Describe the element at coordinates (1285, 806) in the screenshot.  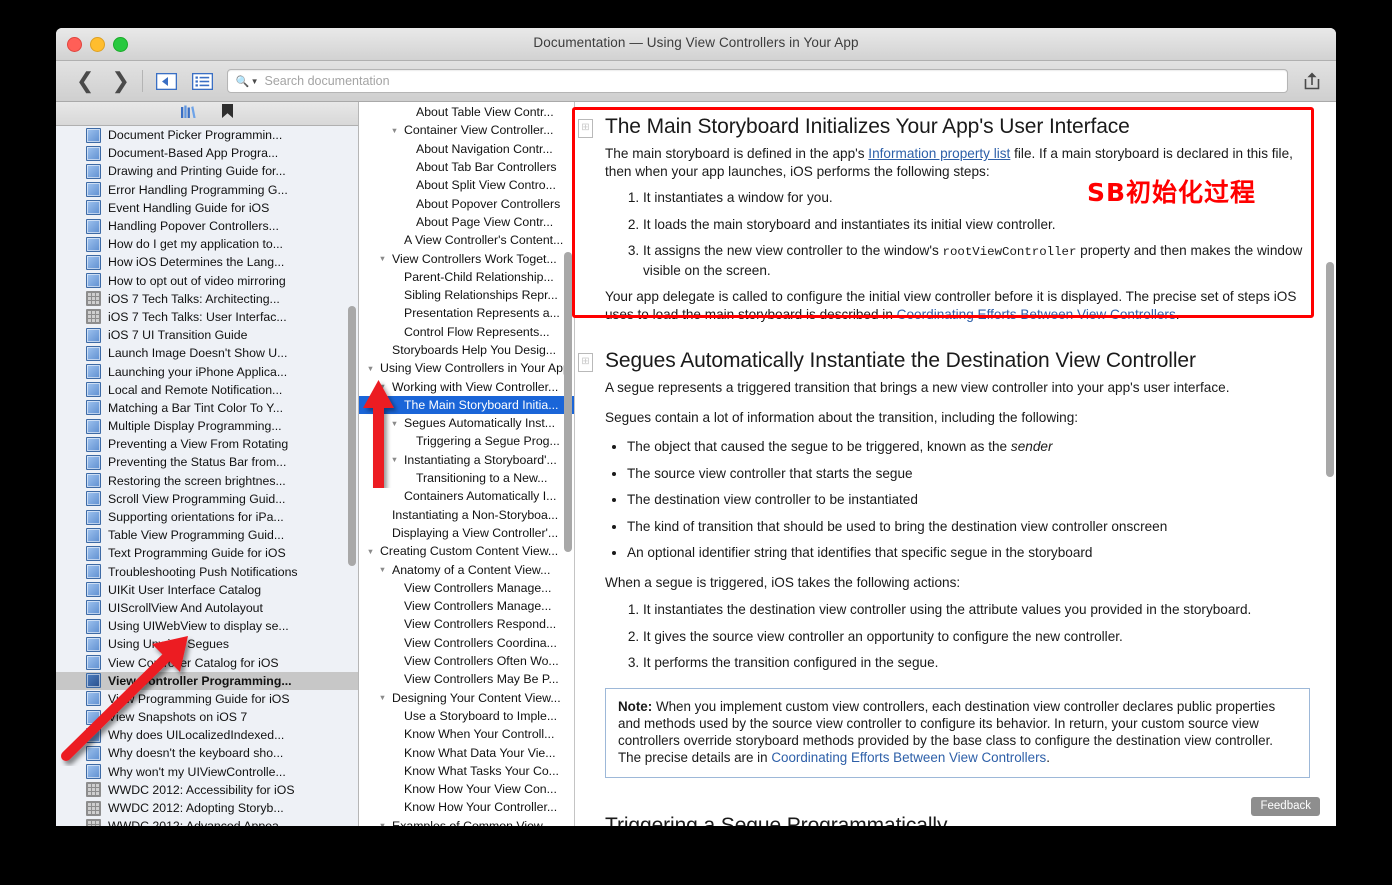
I see `feedback-button: Feedback` at that location.